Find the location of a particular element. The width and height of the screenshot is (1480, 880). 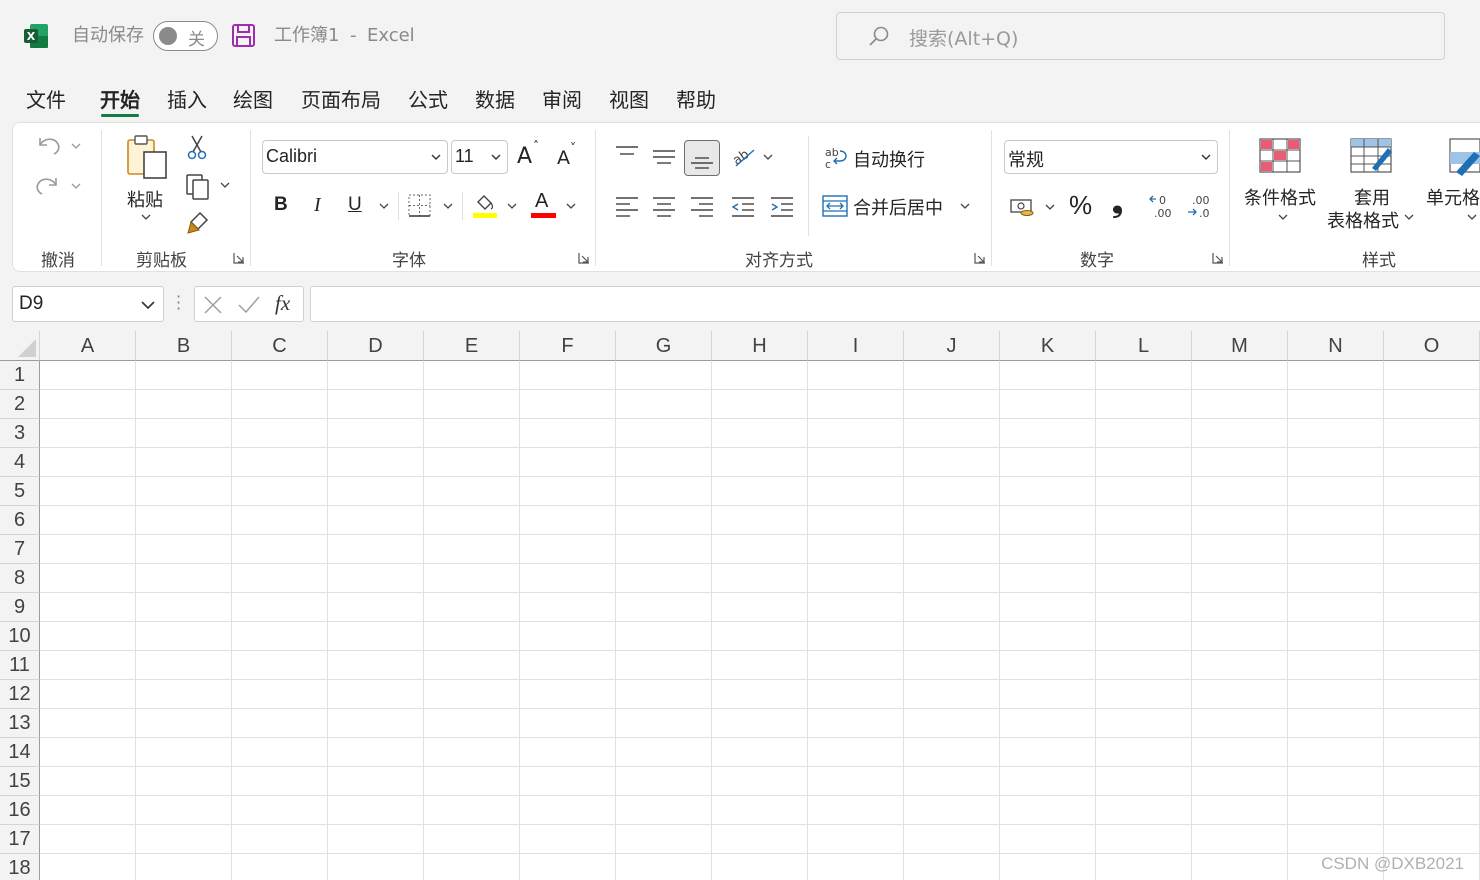

merge-center-button: 合并后居中 is located at coordinates (898, 207).